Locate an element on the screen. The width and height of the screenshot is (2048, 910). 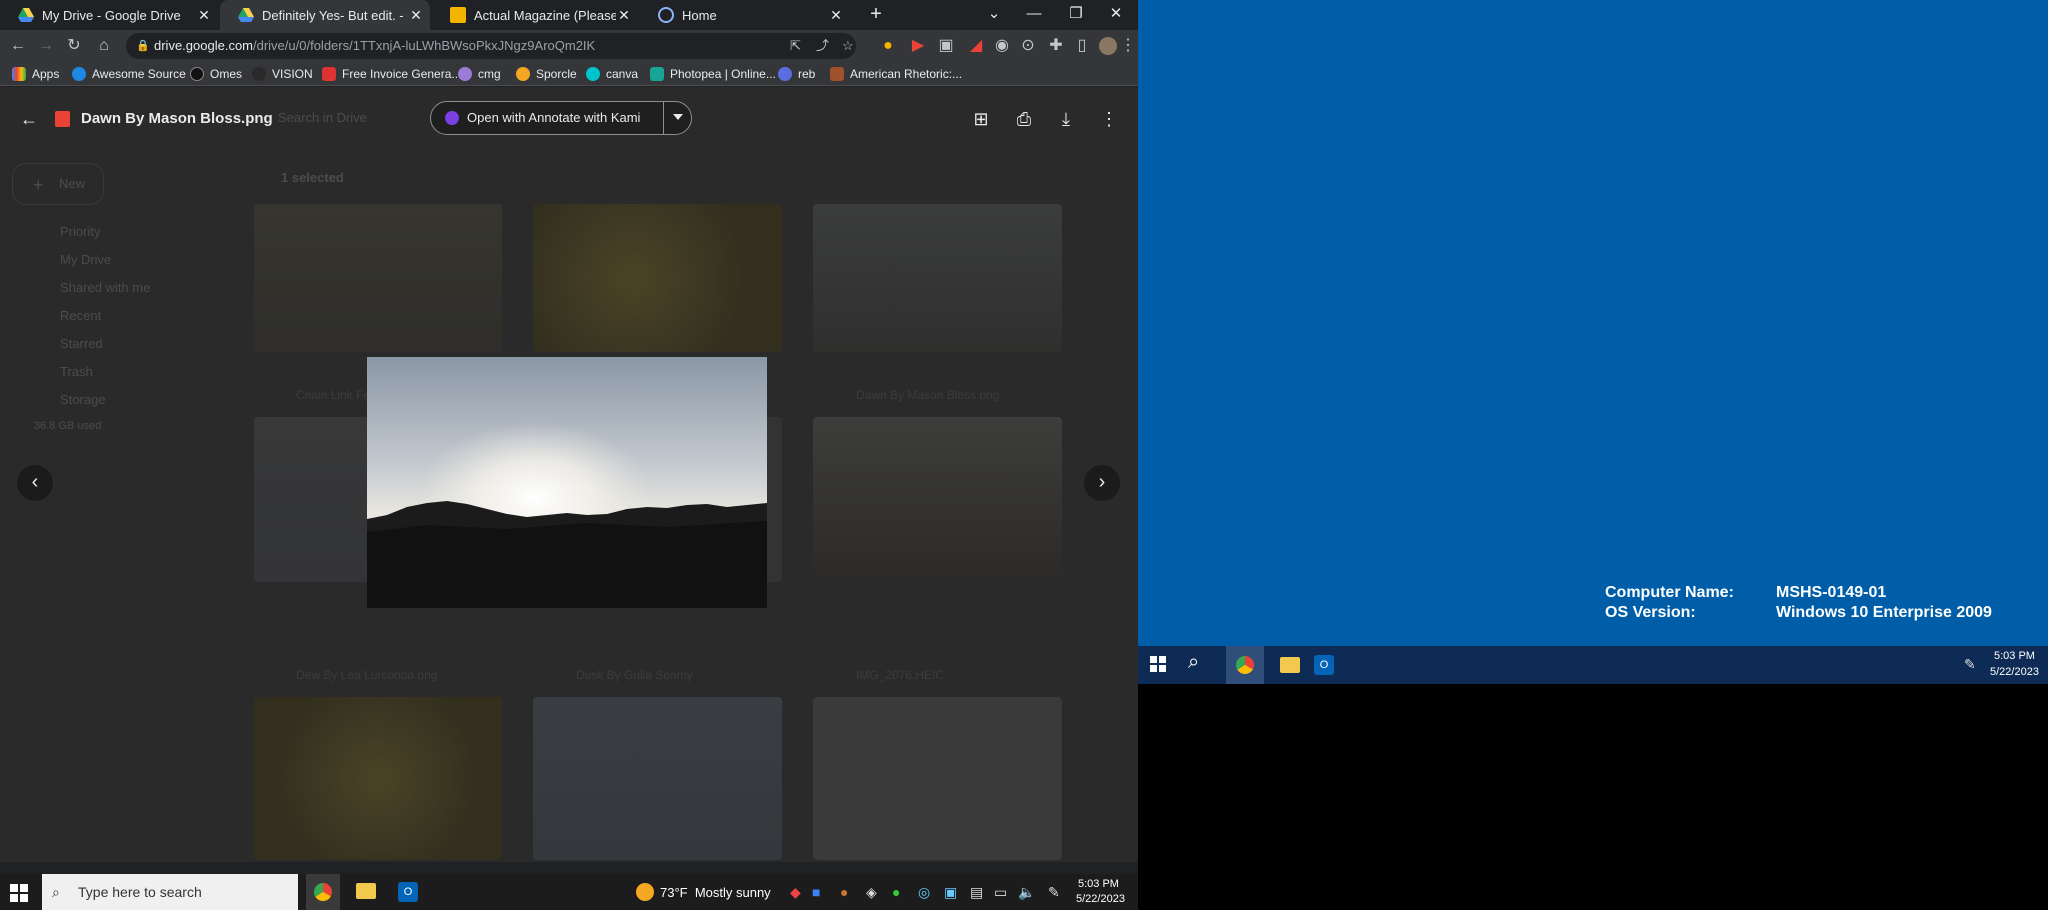
extension-icon: ▶ is located at coordinates (918, 46).